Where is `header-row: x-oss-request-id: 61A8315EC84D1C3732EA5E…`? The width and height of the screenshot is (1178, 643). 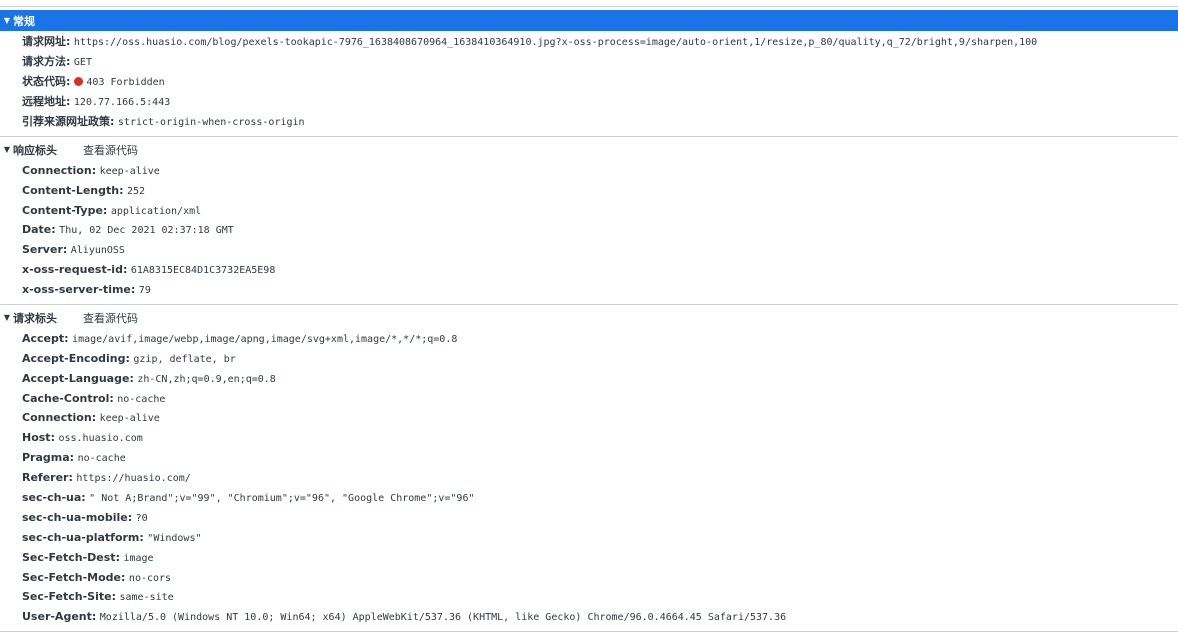
header-row: x-oss-request-id: 61A8315EC84D1C3732EA5E… is located at coordinates (149, 269).